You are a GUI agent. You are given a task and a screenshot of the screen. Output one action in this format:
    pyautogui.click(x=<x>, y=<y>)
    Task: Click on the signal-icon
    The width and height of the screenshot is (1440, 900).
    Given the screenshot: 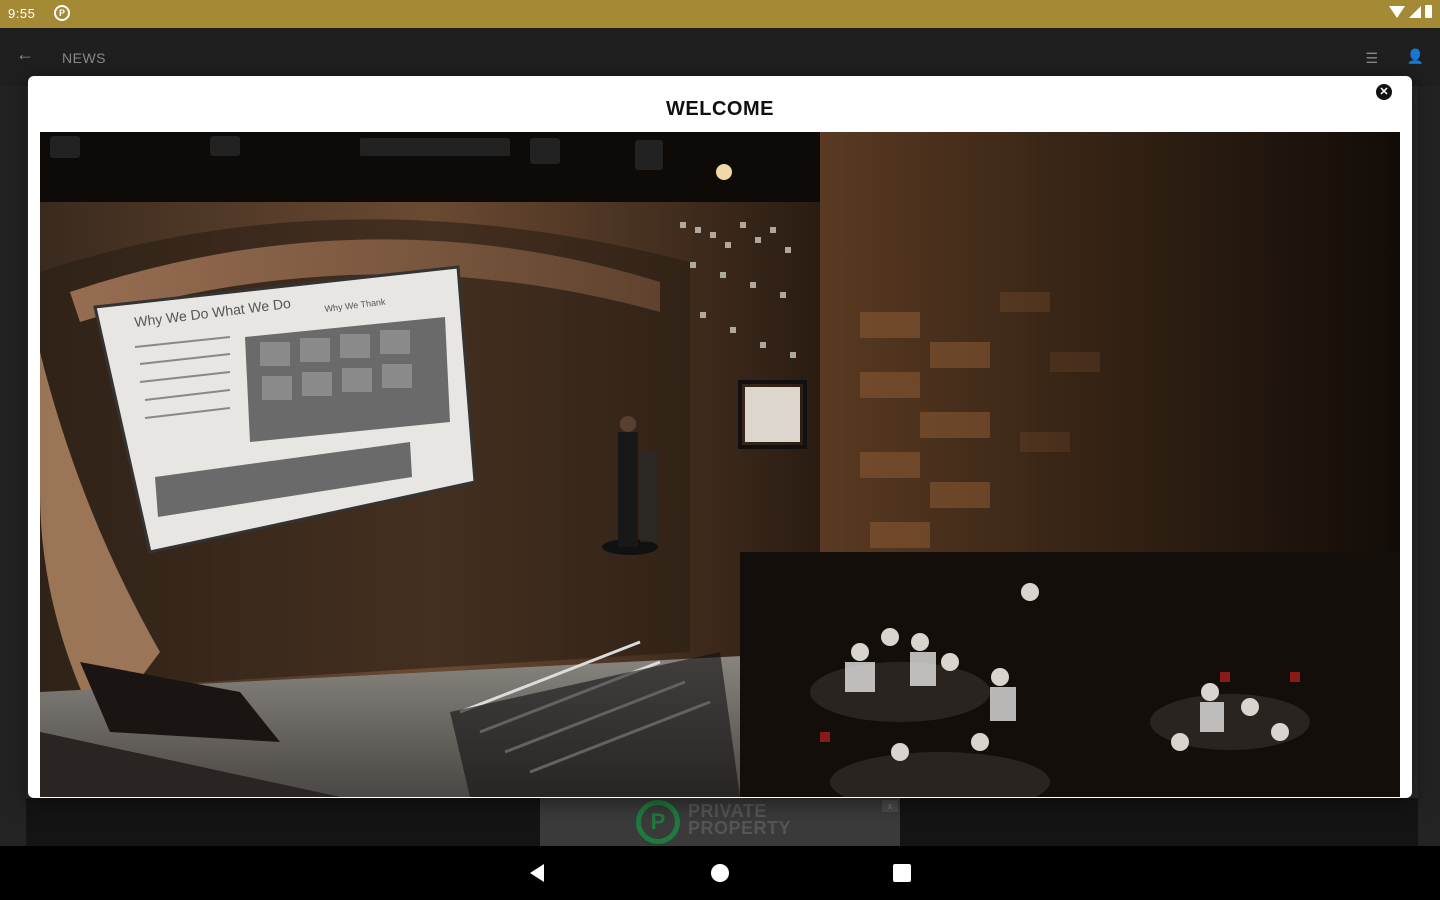 What is the action you would take?
    pyautogui.click(x=1415, y=11)
    